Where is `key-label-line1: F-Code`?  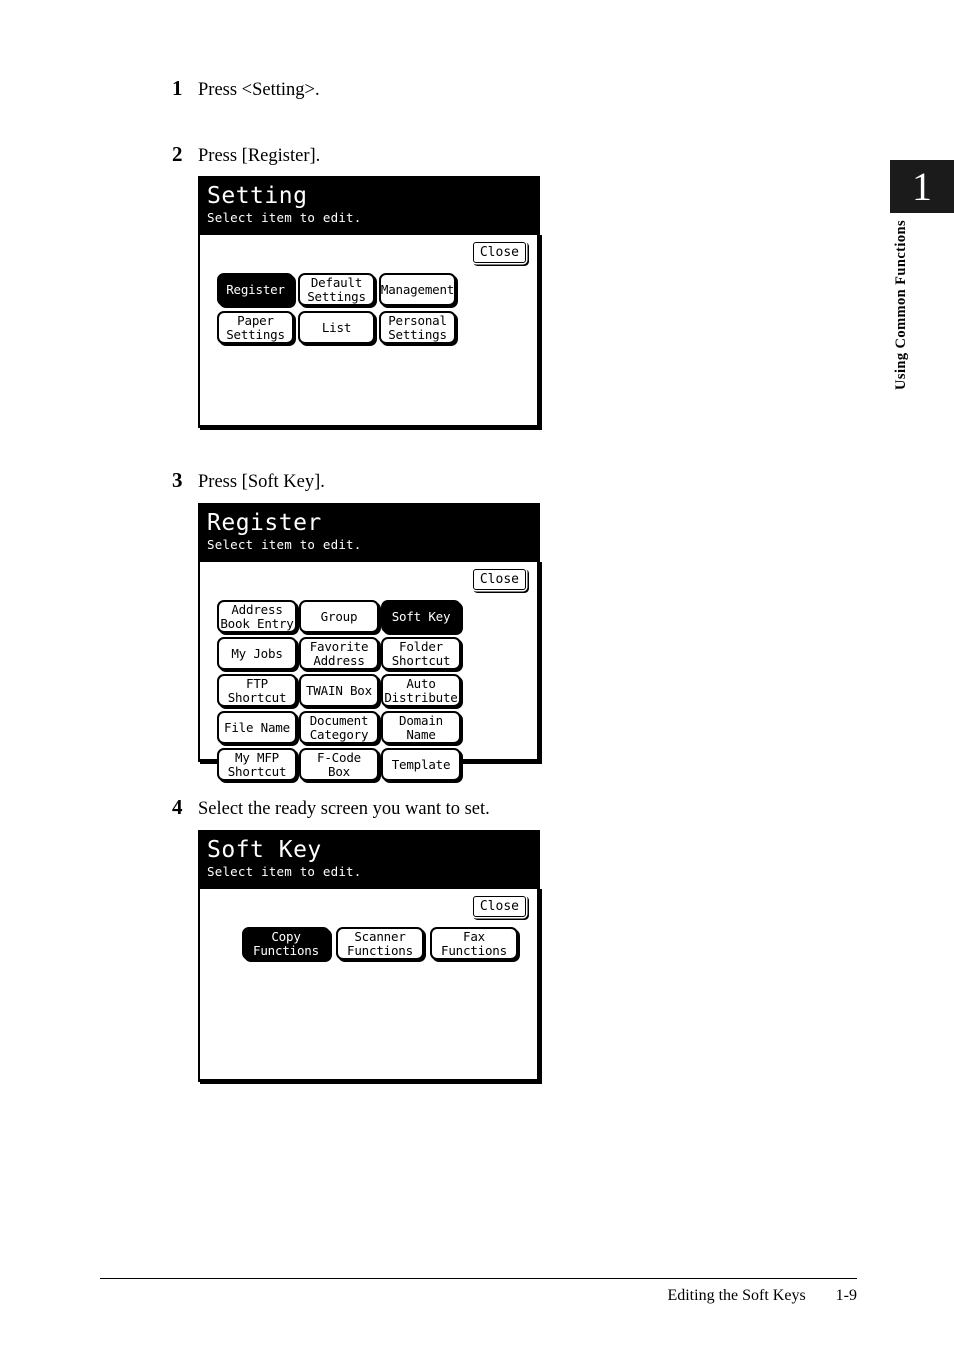 key-label-line1: F-Code is located at coordinates (339, 757).